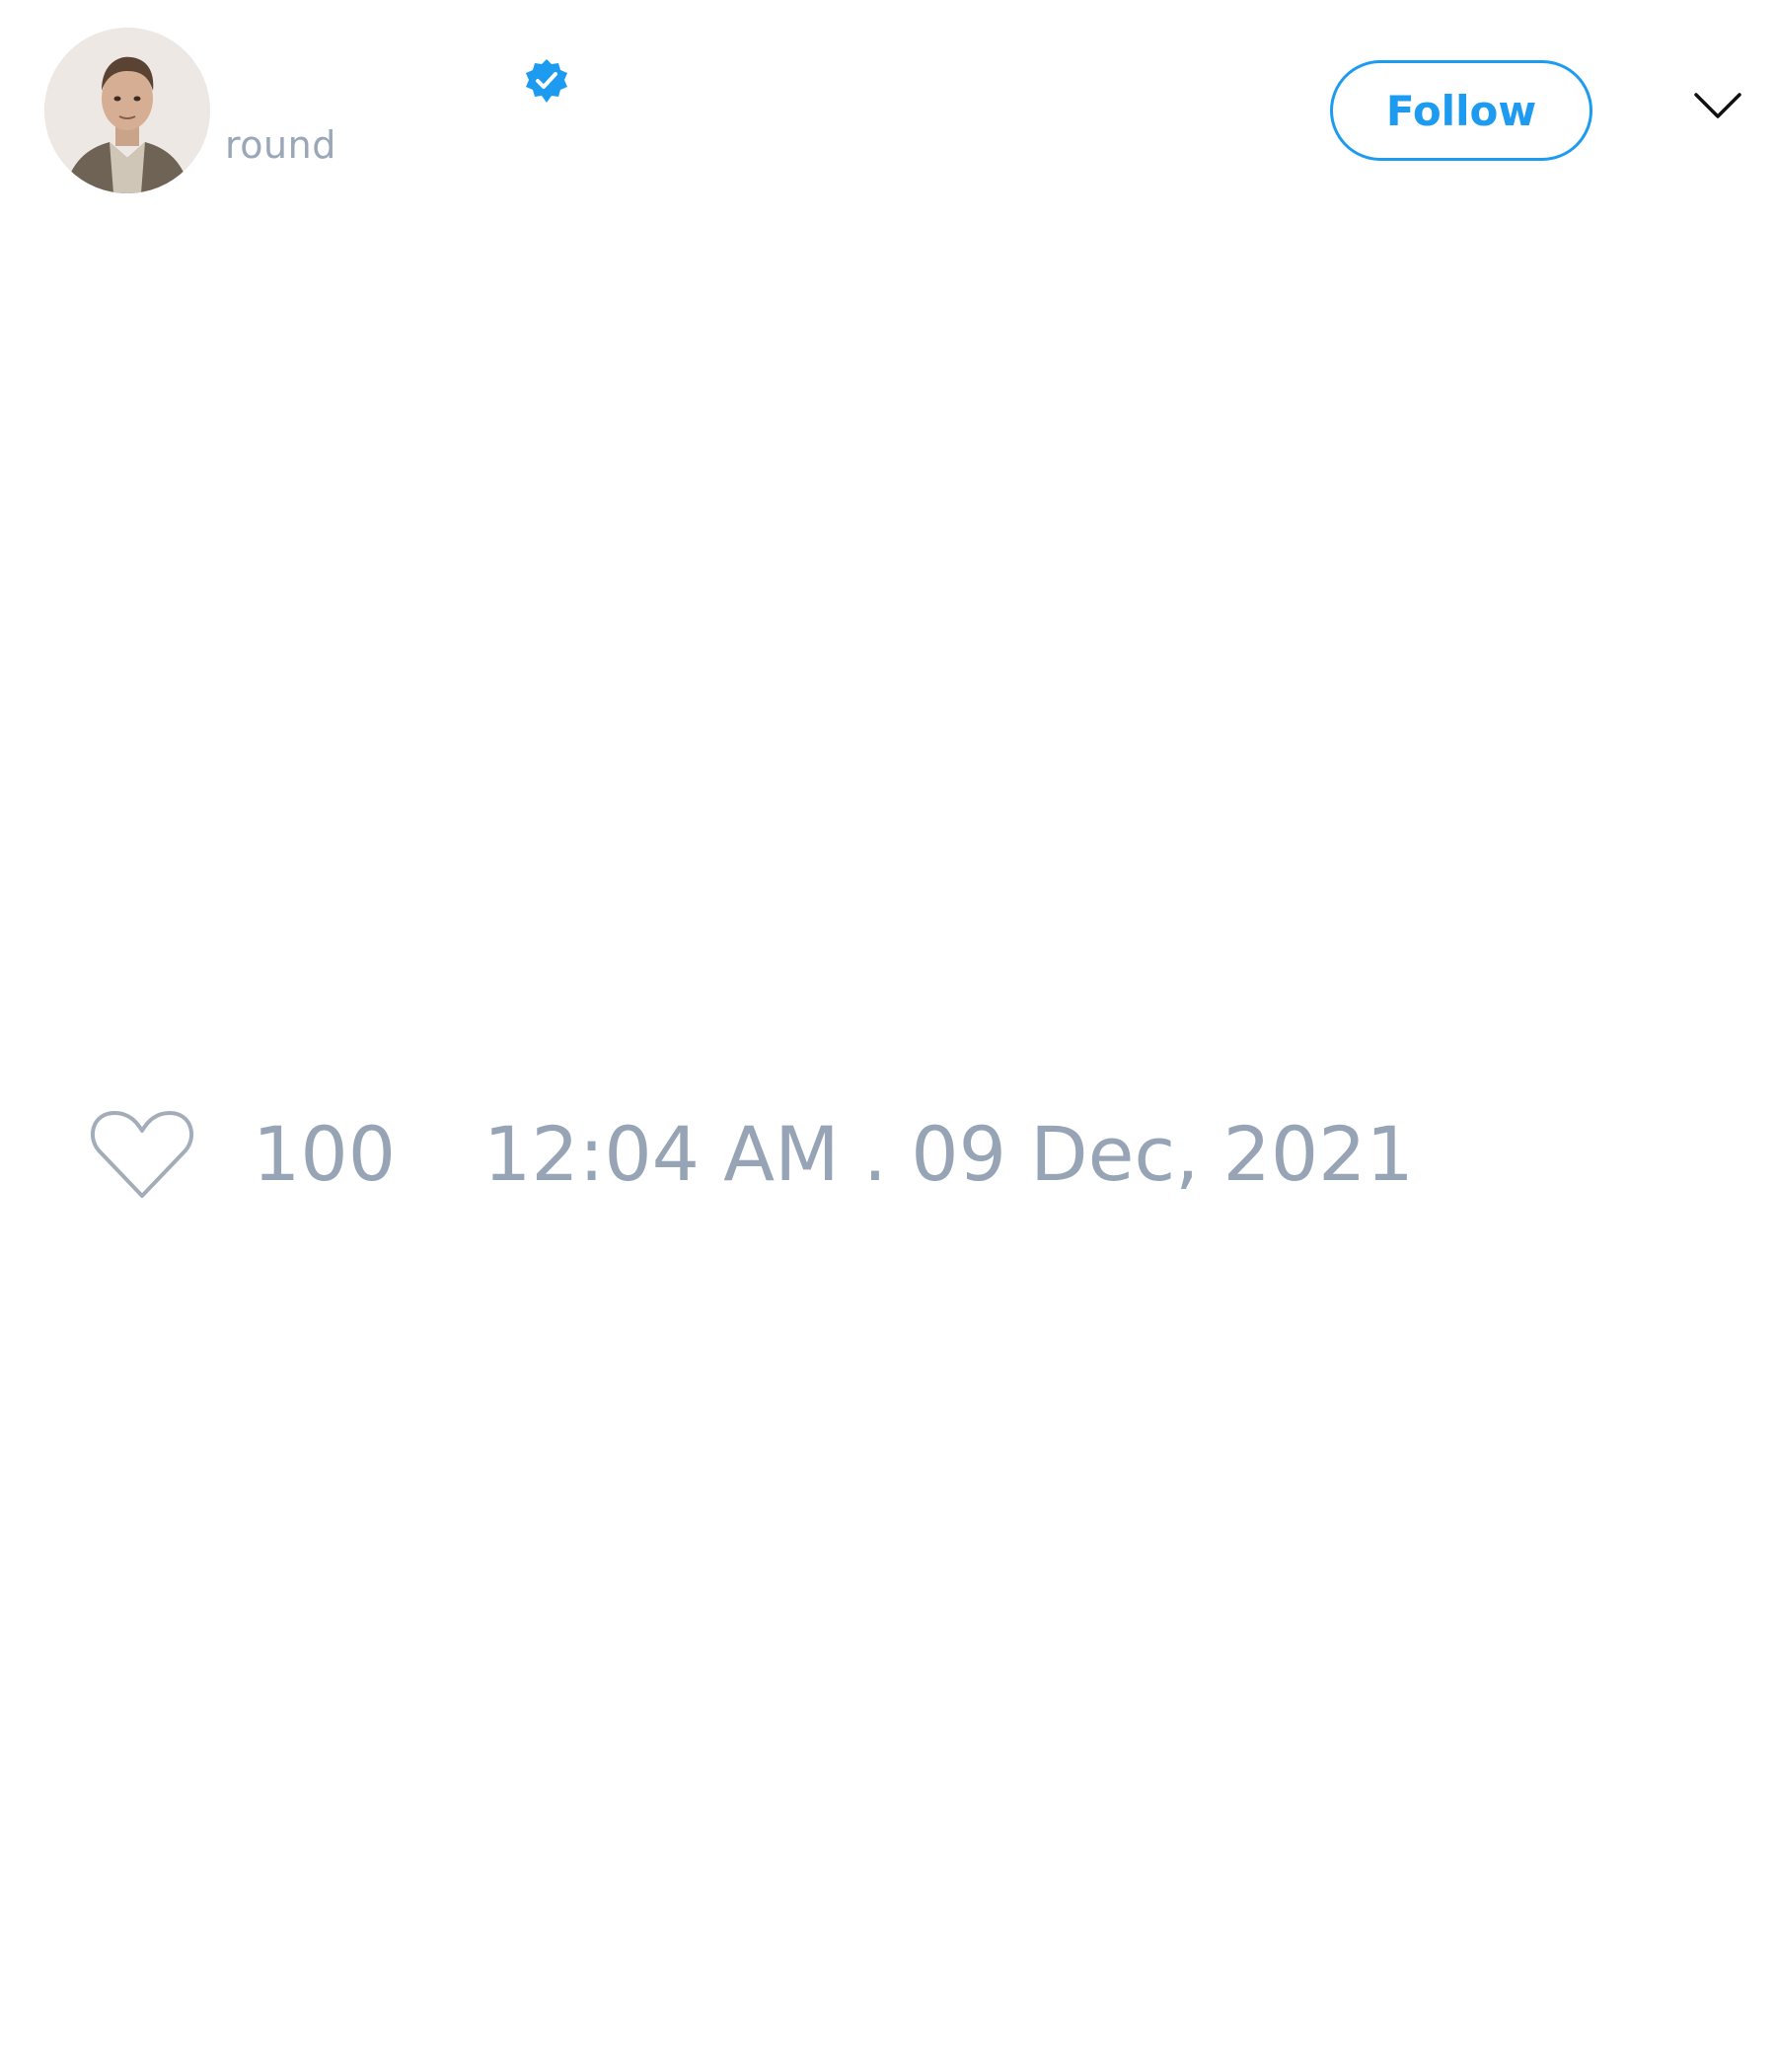  What do you see at coordinates (547, 81) in the screenshot?
I see `verified-badge-icon` at bounding box center [547, 81].